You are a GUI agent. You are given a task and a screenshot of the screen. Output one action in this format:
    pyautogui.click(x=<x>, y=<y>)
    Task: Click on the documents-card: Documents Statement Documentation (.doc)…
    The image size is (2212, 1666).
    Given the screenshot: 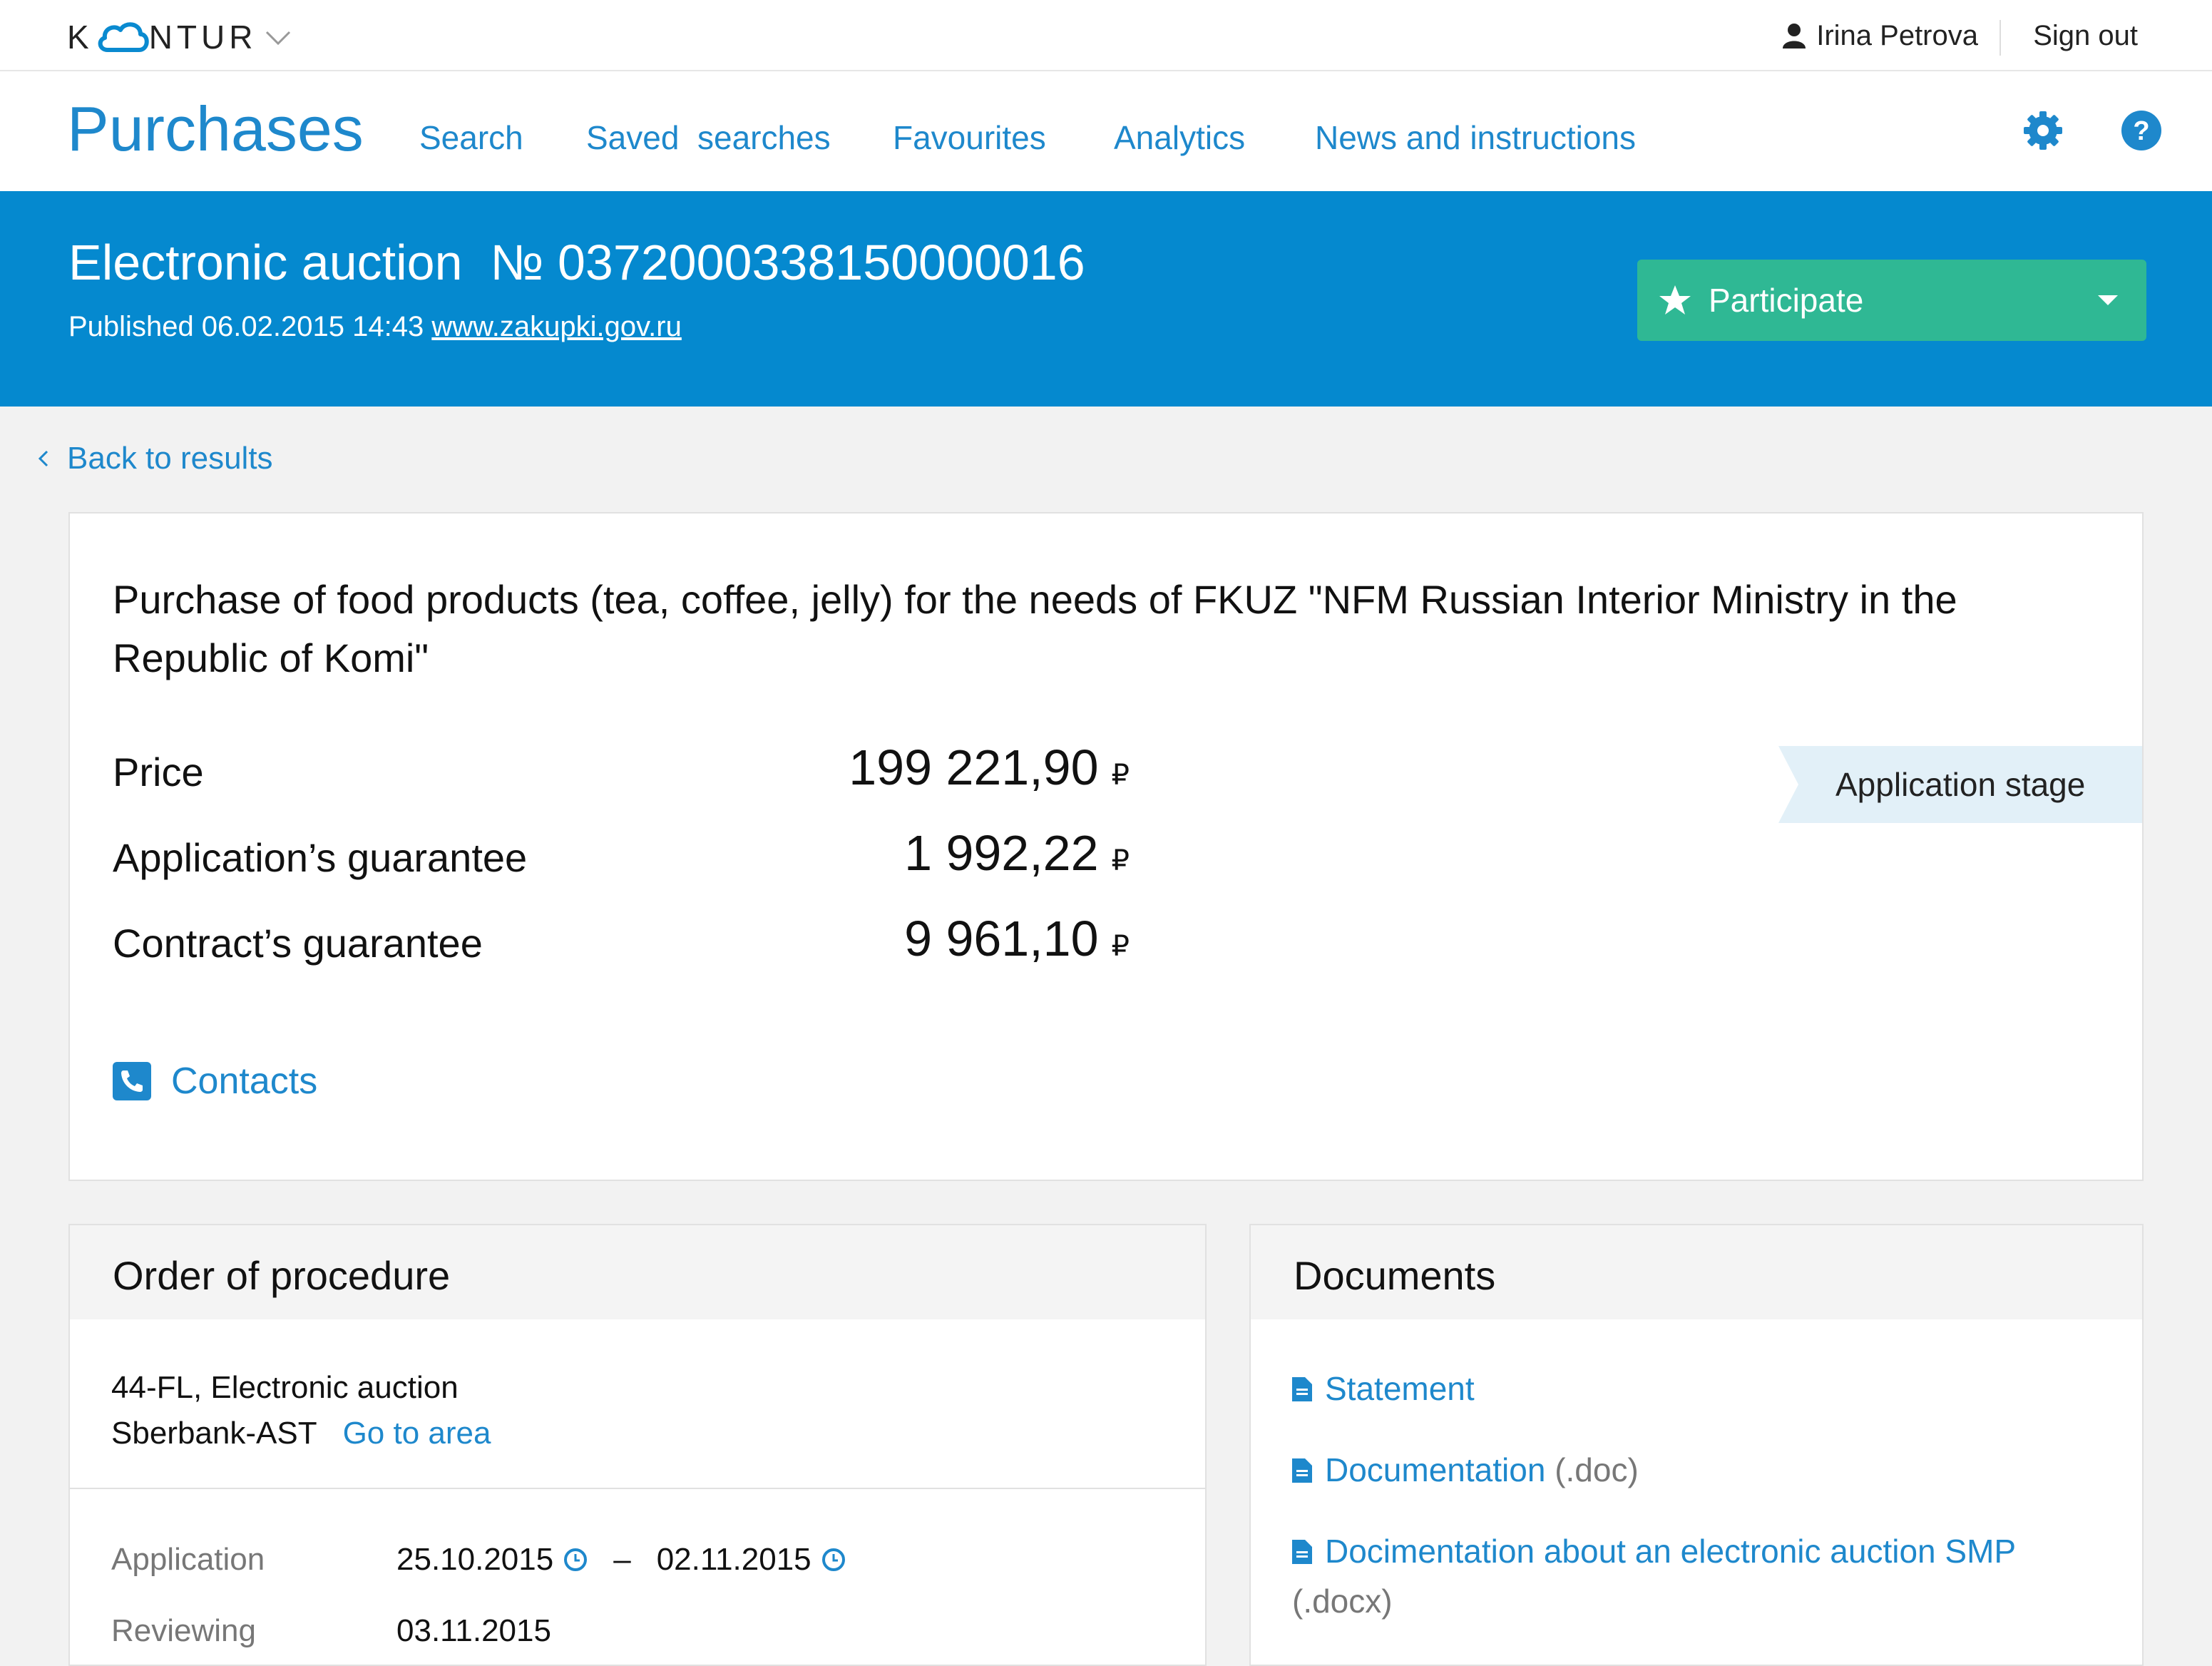 What is the action you would take?
    pyautogui.click(x=1696, y=1445)
    